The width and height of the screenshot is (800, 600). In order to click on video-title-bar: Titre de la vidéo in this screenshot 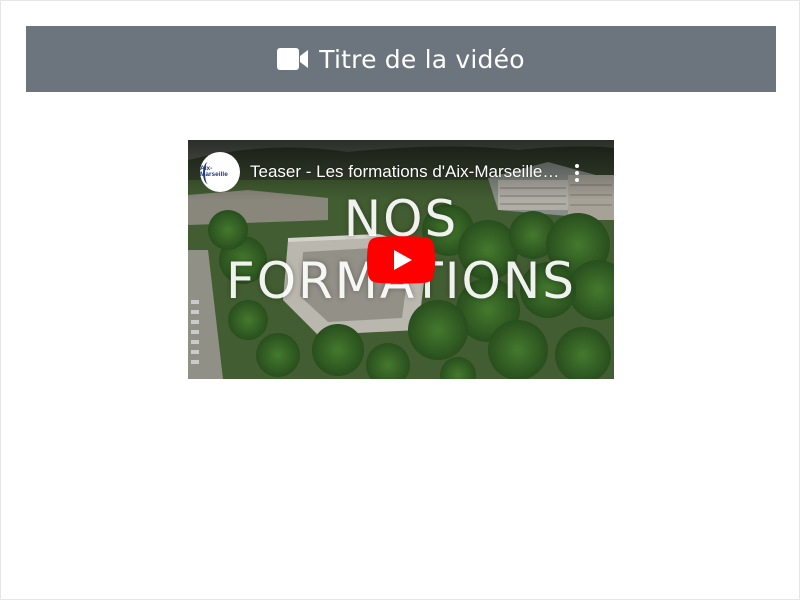, I will do `click(401, 59)`.